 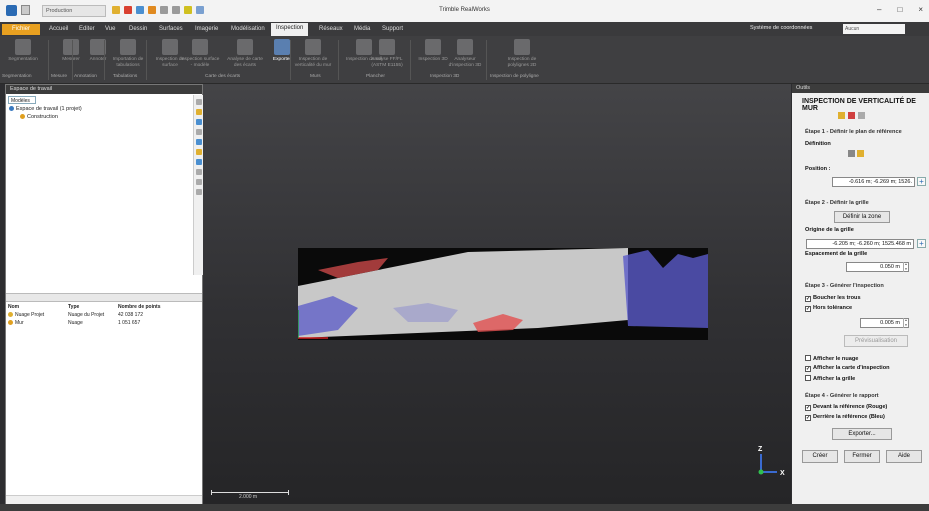 I want to click on in-front-checkbox: ✓ Devant la référence (Rouge), so click(x=846, y=407).